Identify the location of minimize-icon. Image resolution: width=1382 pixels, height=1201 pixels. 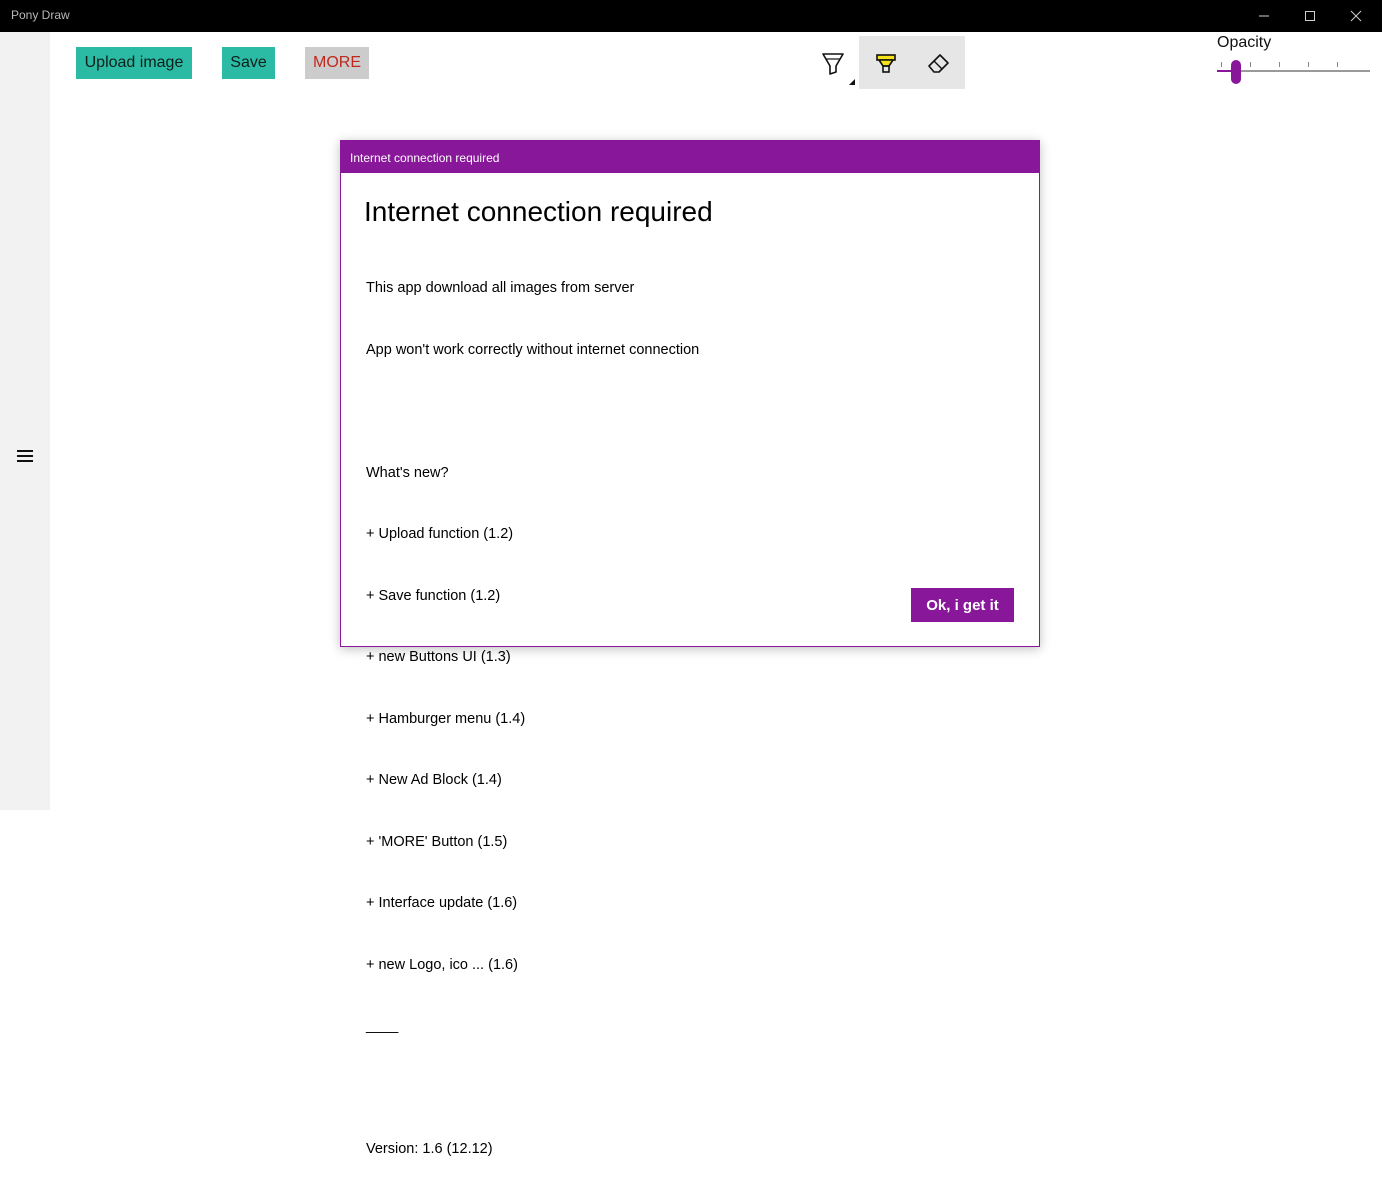
(1264, 16).